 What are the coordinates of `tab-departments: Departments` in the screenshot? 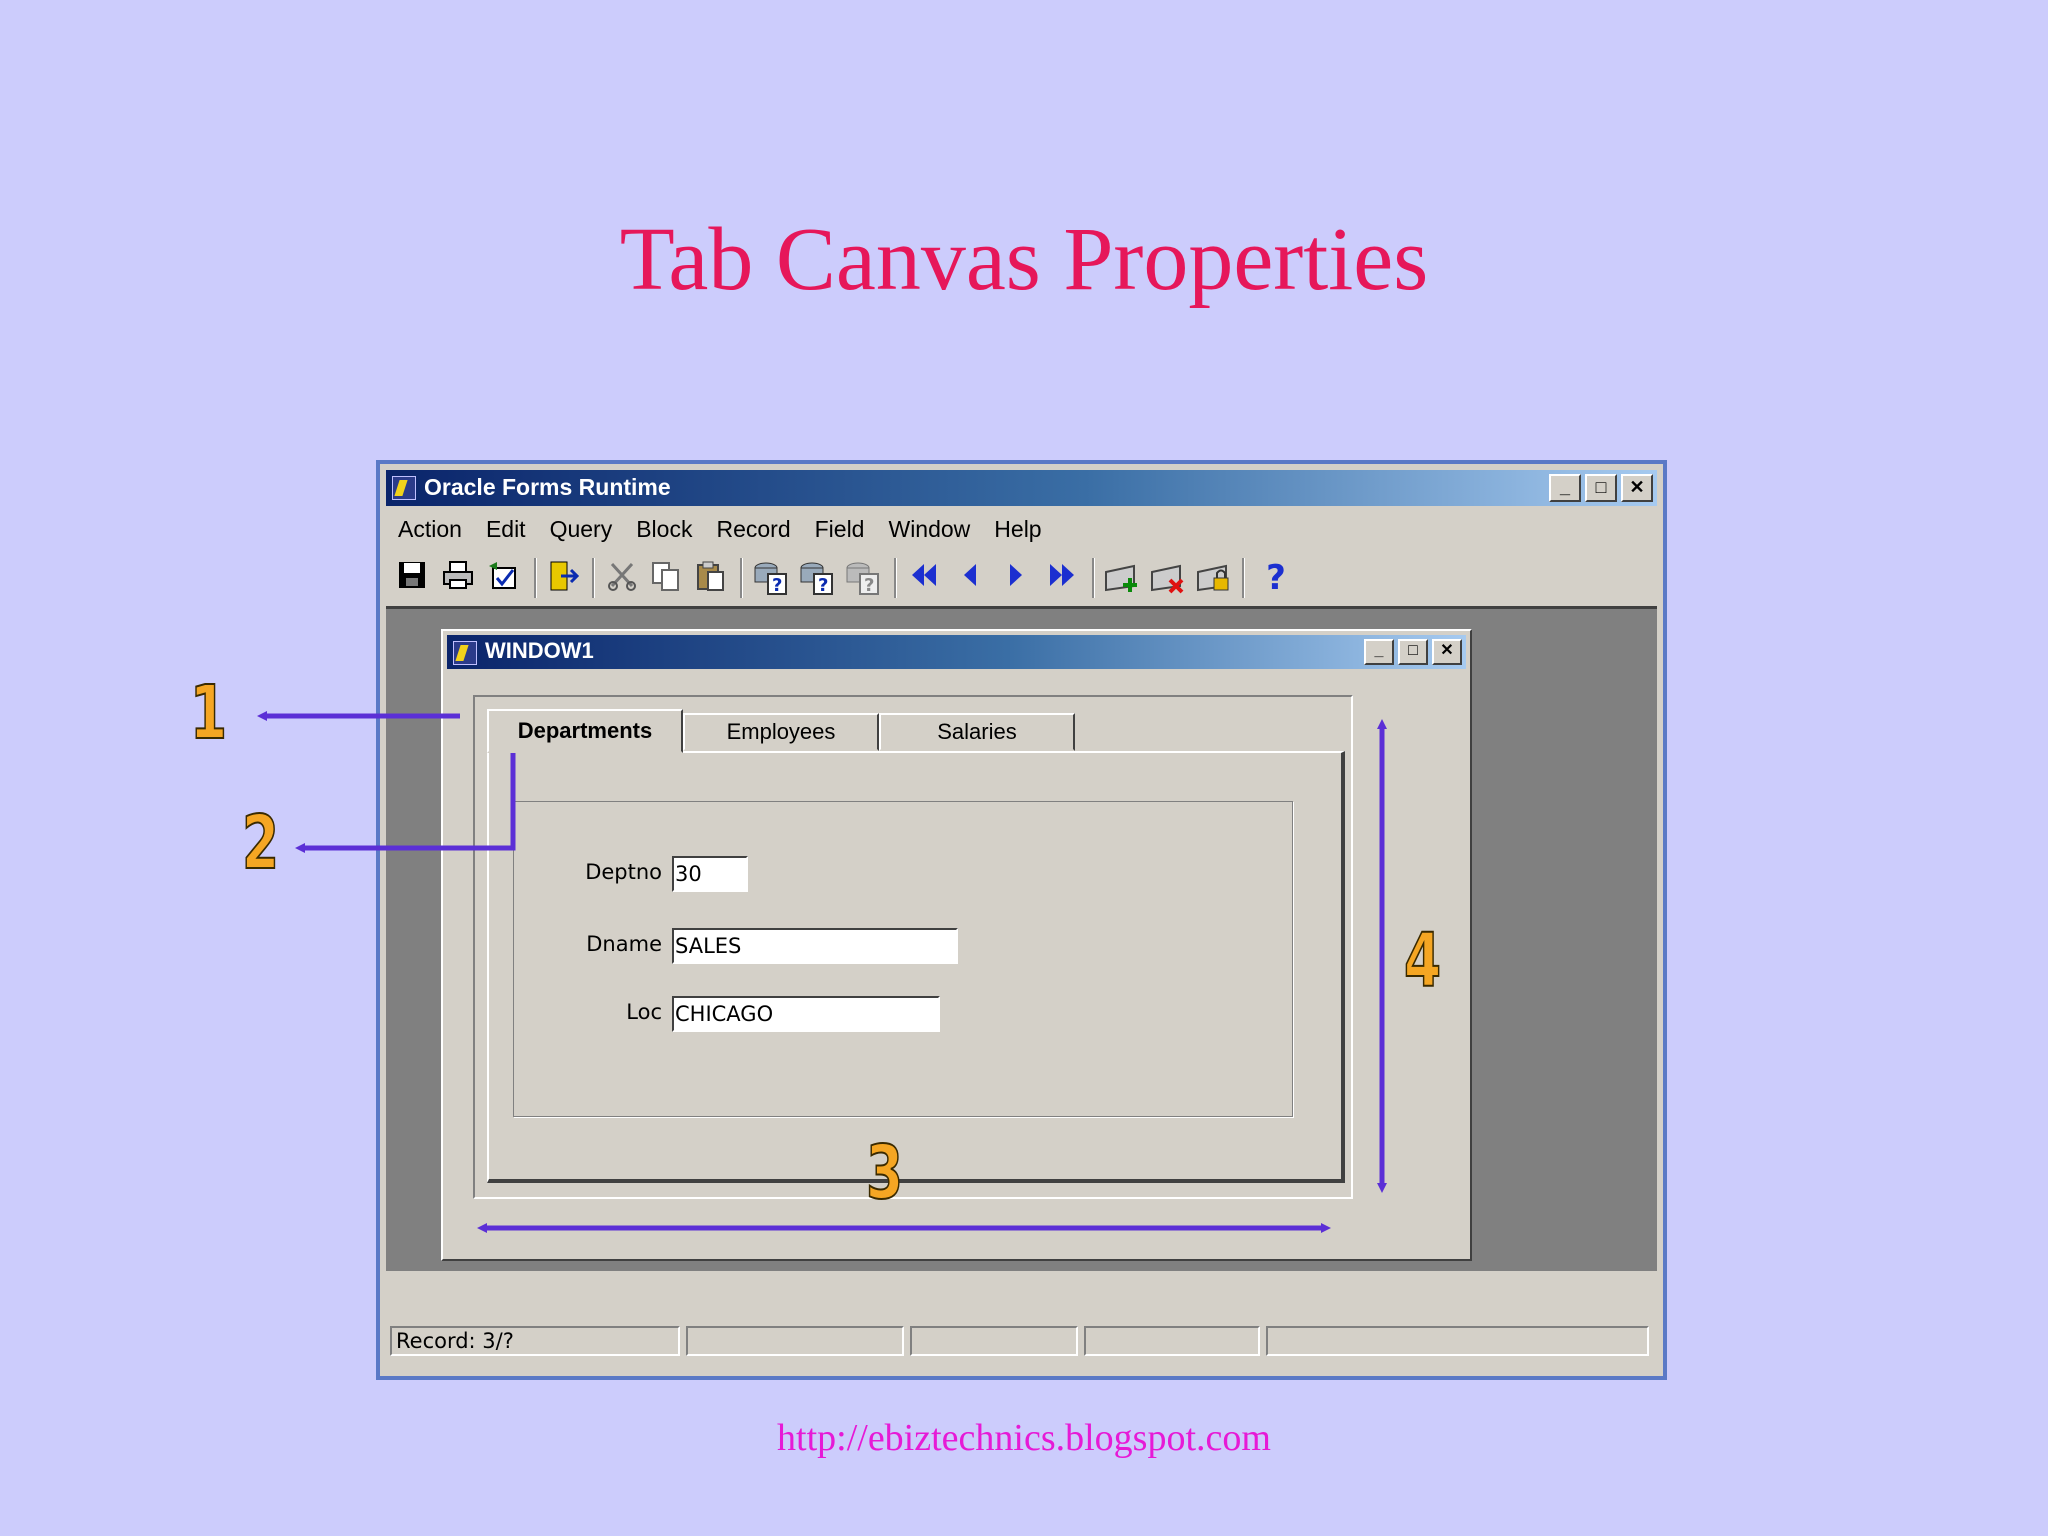 It's located at (585, 731).